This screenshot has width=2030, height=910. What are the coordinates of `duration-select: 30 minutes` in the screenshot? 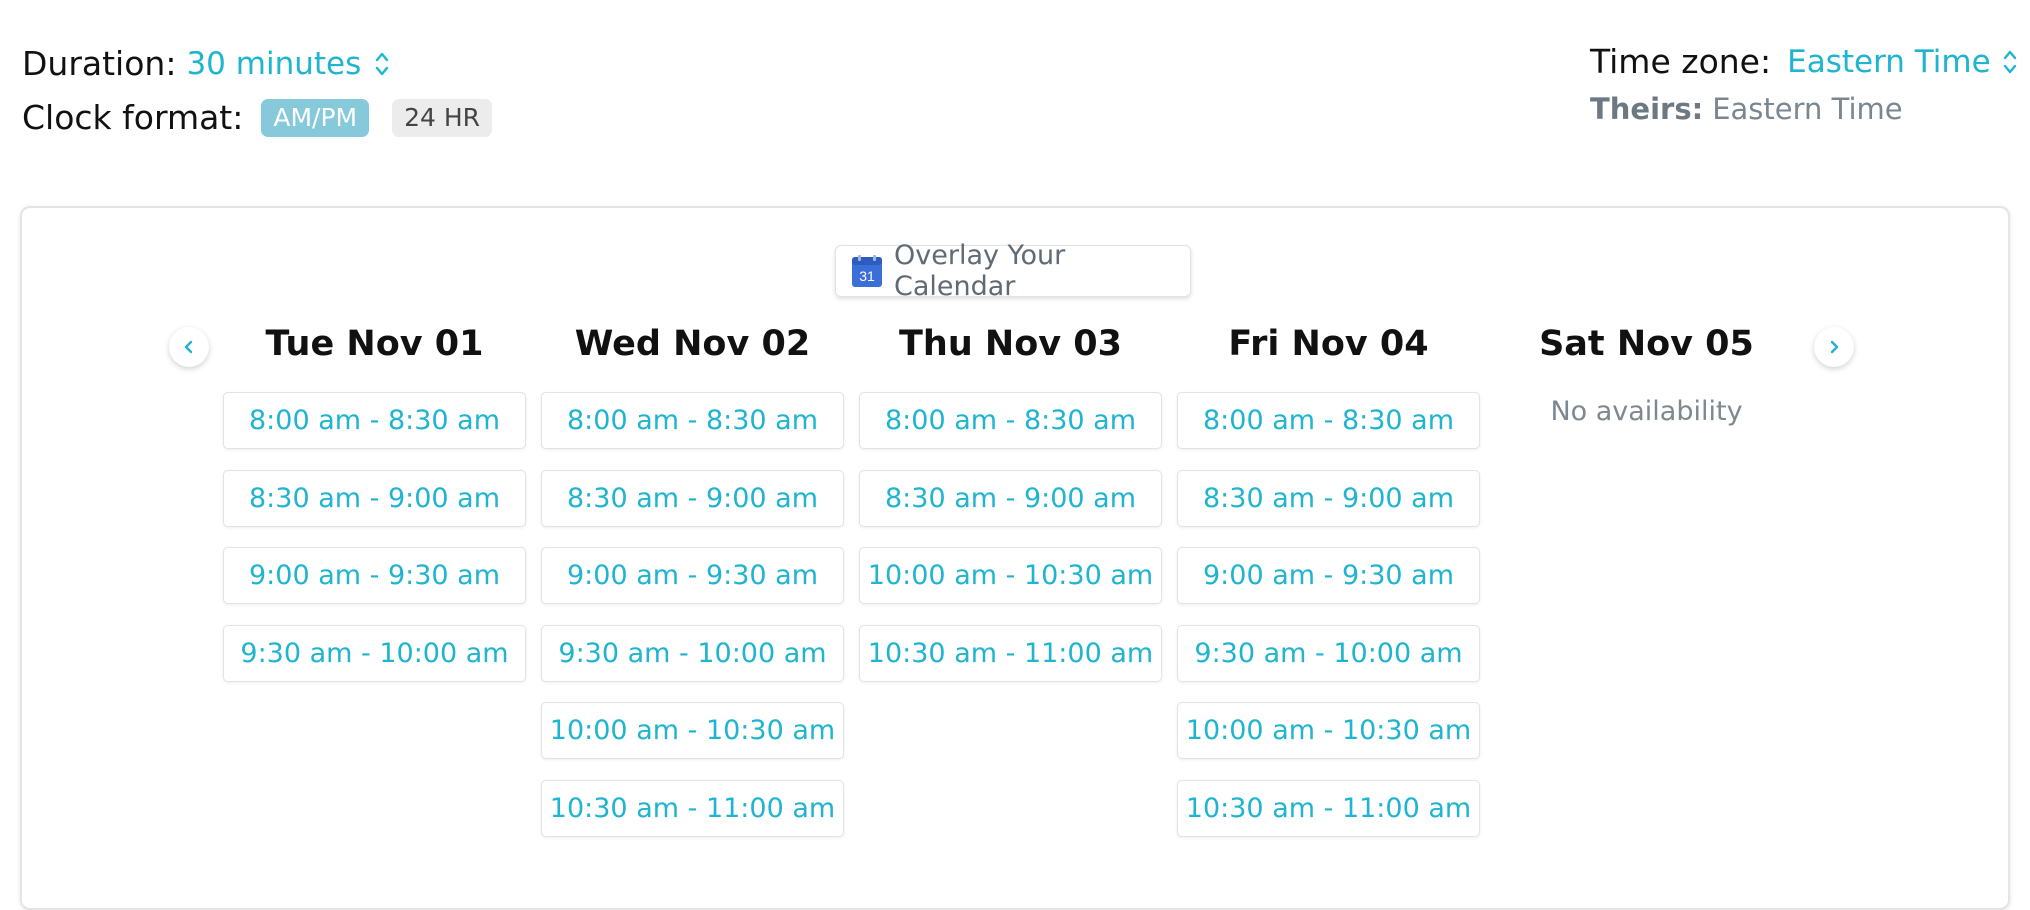 It's located at (273, 64).